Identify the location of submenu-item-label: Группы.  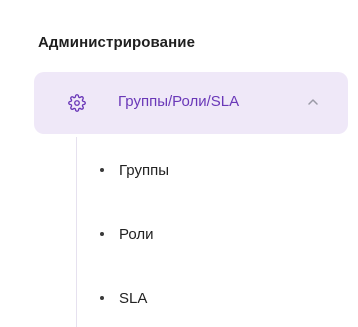
(144, 170).